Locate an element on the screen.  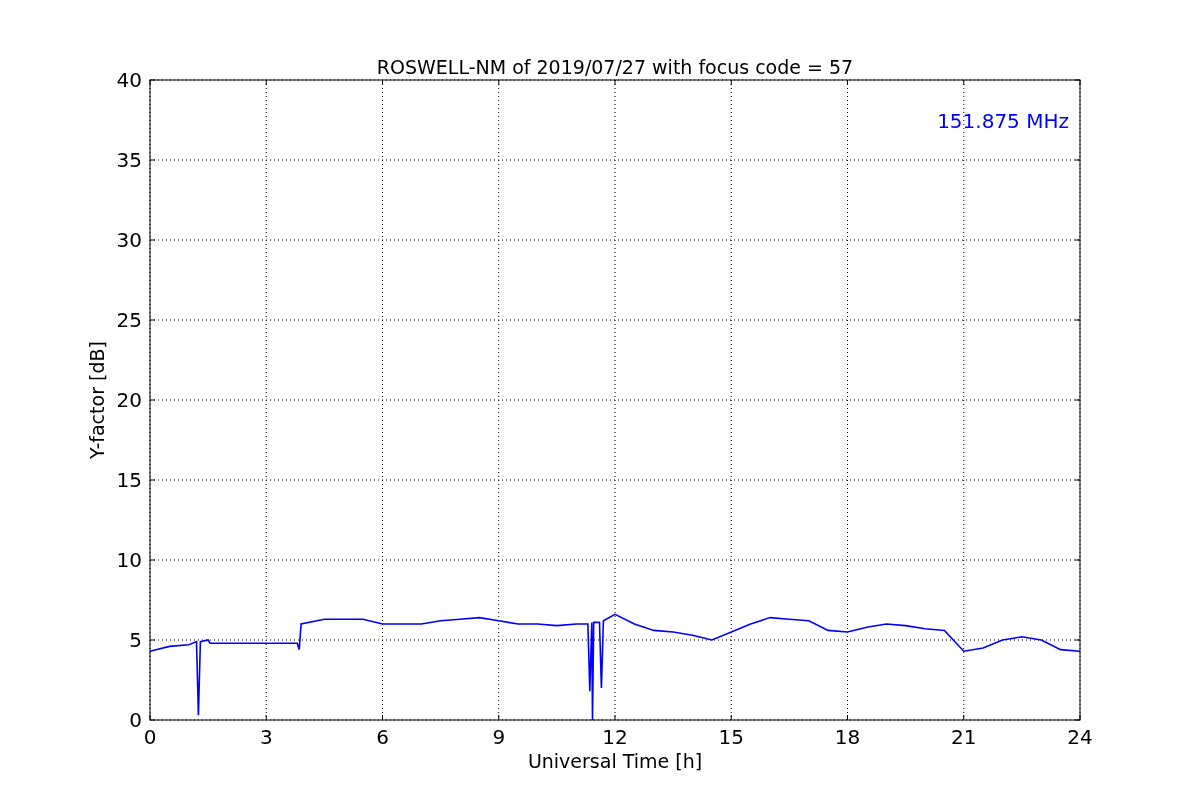
x-tick-label: 24 is located at coordinates (1080, 737).